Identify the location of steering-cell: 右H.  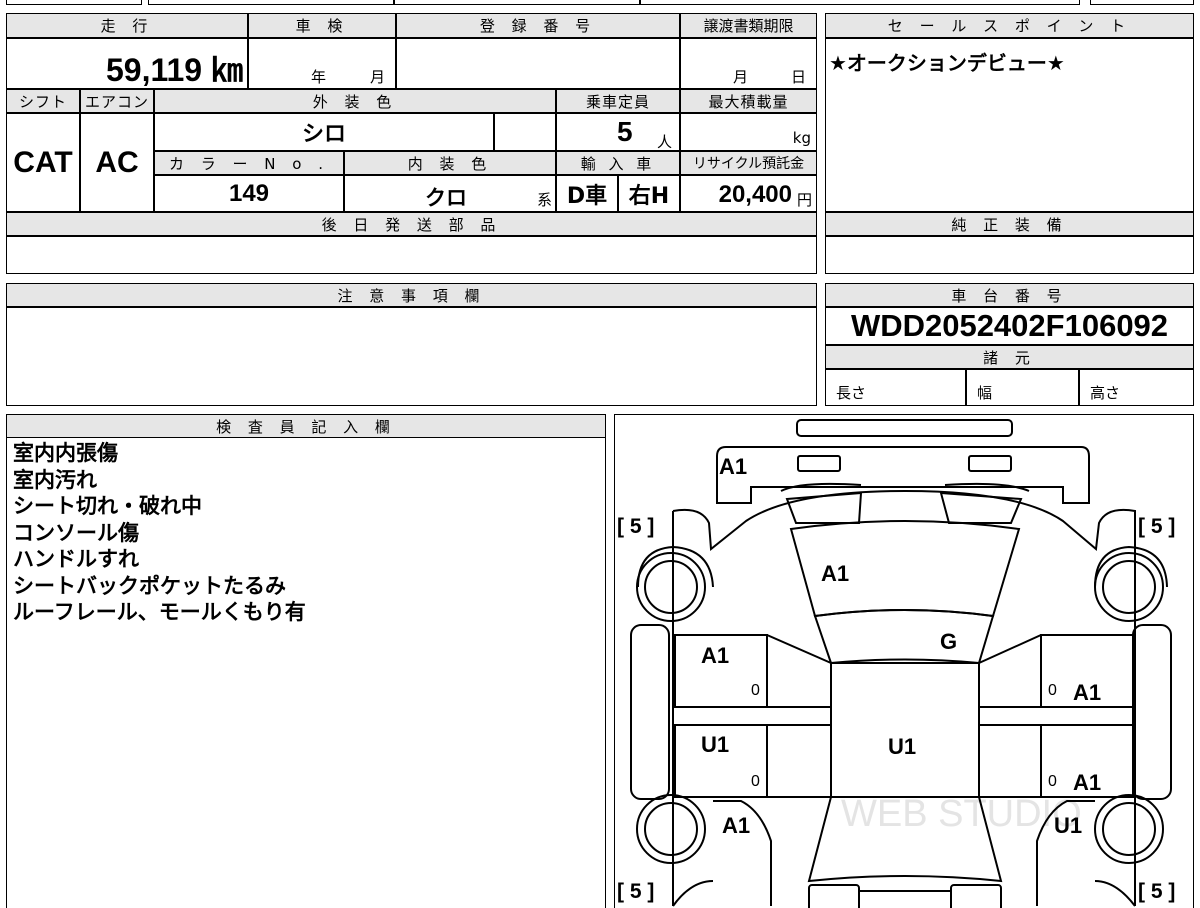
(649, 193).